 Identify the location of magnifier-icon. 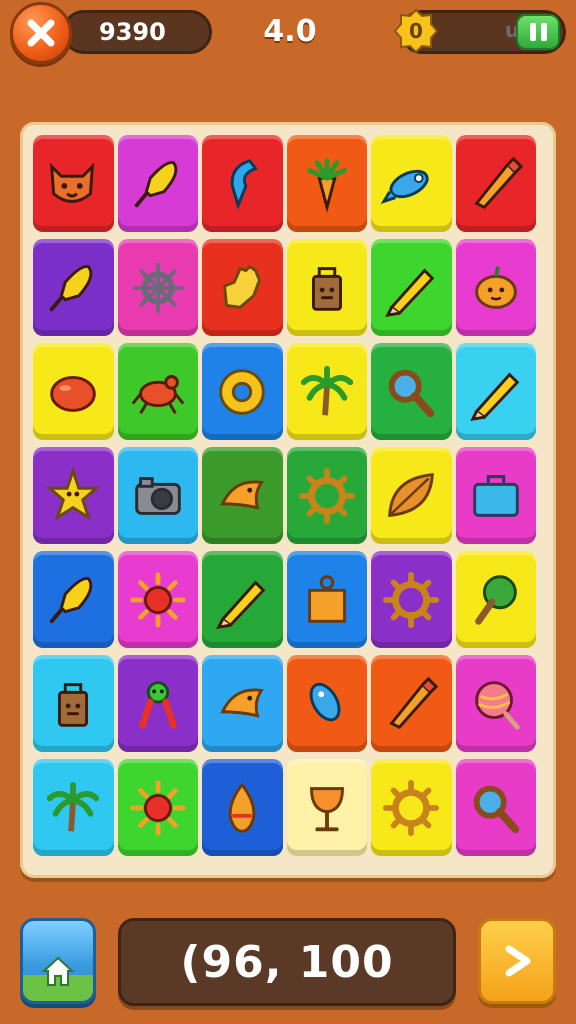
(496, 809).